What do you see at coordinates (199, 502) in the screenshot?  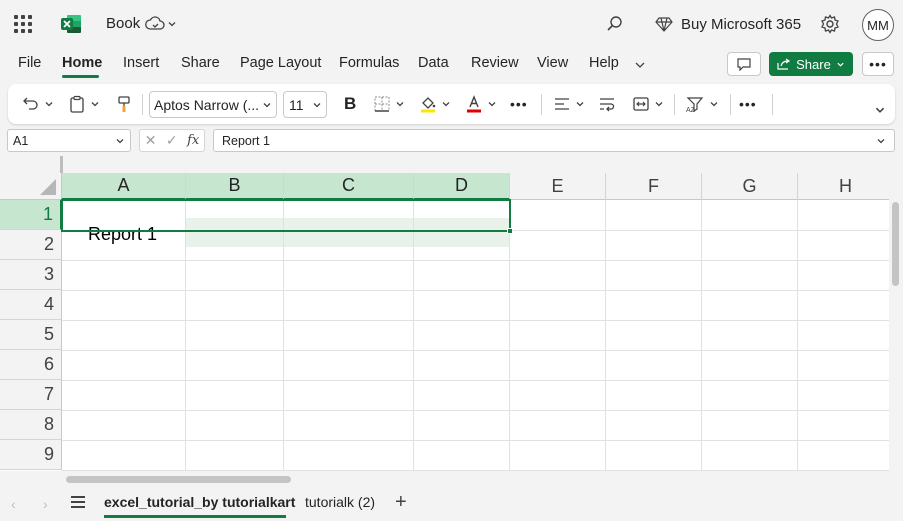 I see `sheet-tab-1: excel_tutorial_by tutorialkart` at bounding box center [199, 502].